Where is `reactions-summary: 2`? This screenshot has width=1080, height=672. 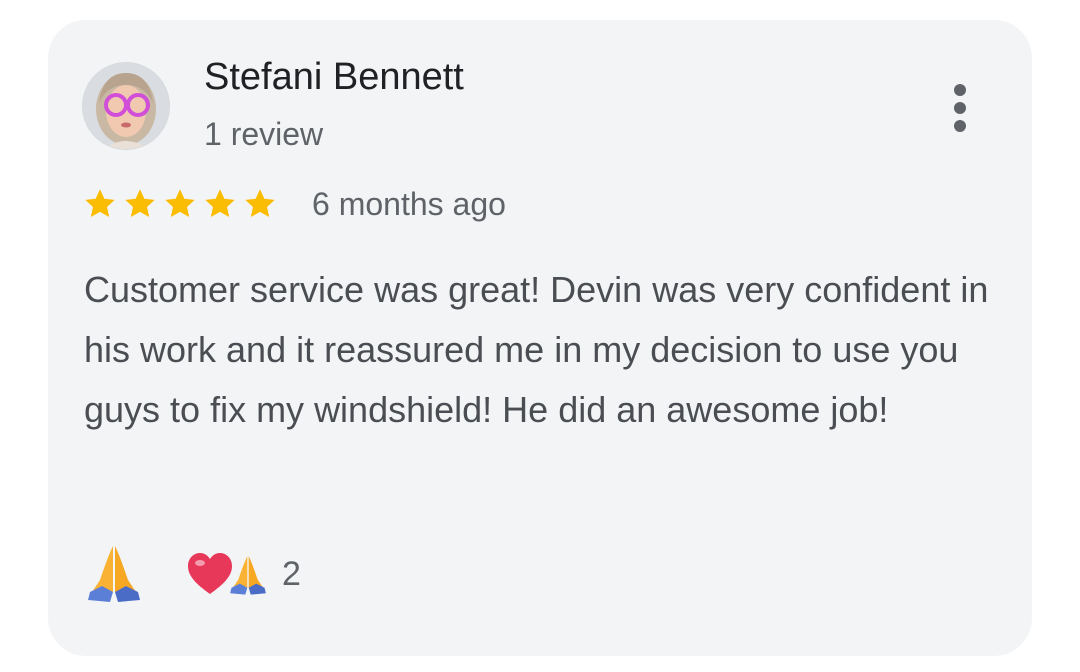
reactions-summary: 2 is located at coordinates (243, 574).